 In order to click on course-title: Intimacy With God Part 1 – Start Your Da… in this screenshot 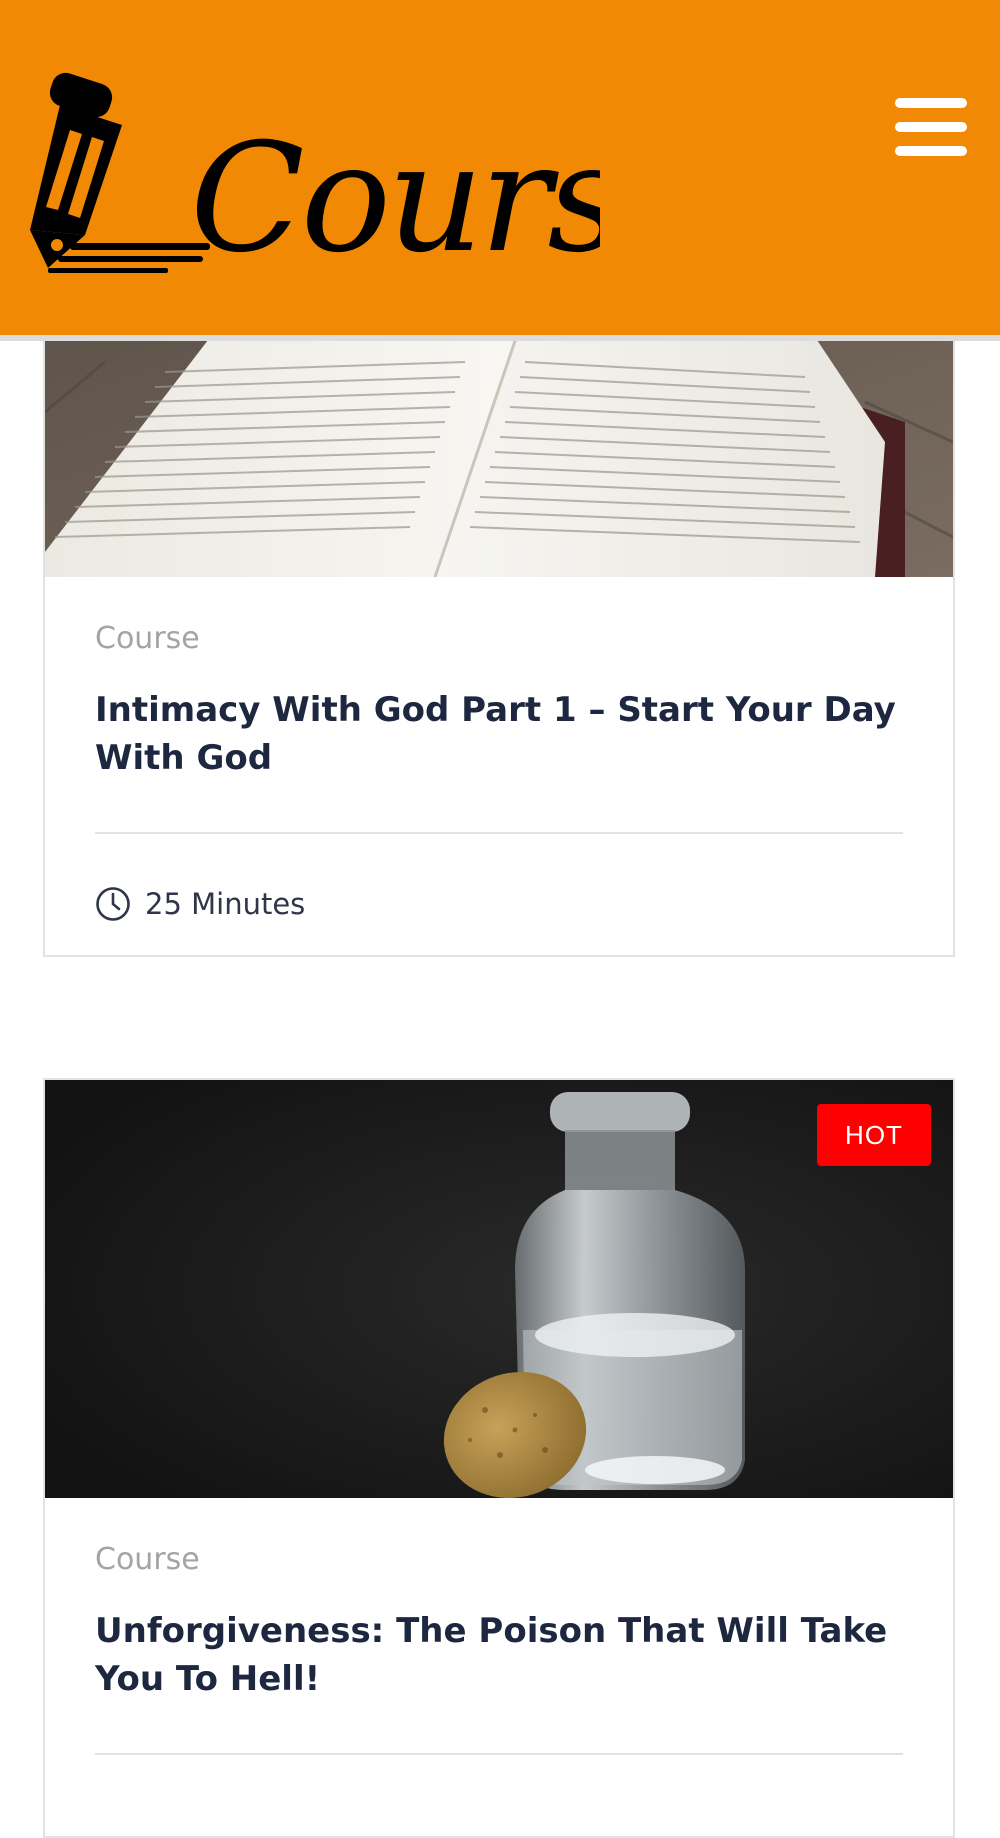, I will do `click(499, 734)`.